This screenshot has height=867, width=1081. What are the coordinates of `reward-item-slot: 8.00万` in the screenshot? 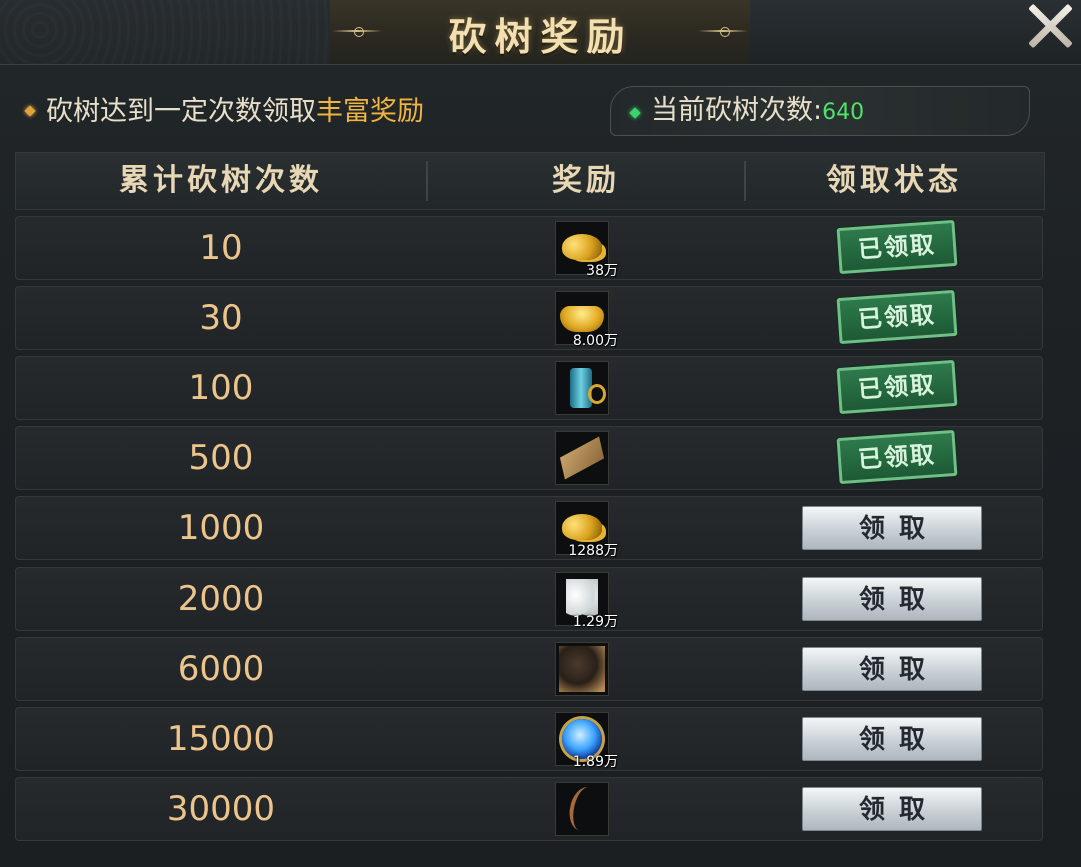 It's located at (586, 320).